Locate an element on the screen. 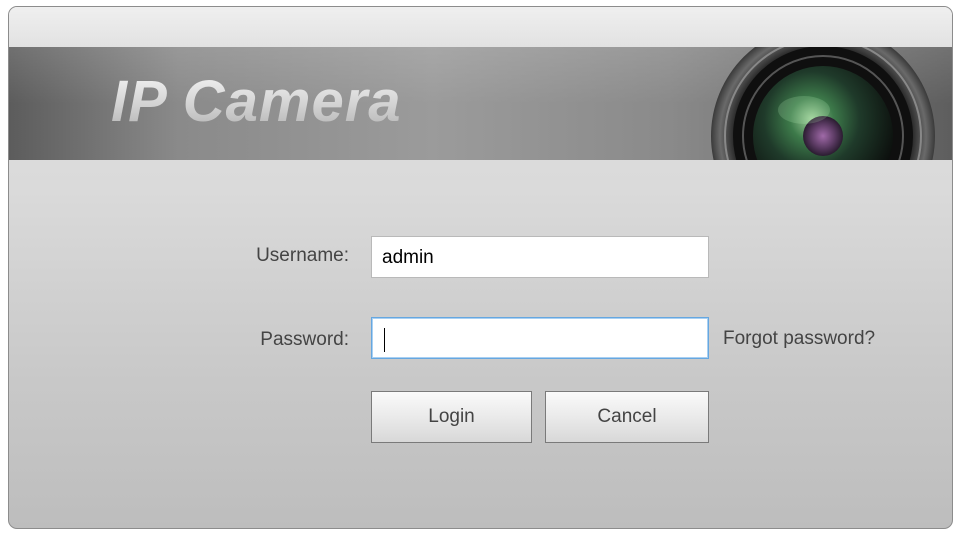 Image resolution: width=955 pixels, height=535 pixels. password-label: Password: is located at coordinates (304, 339).